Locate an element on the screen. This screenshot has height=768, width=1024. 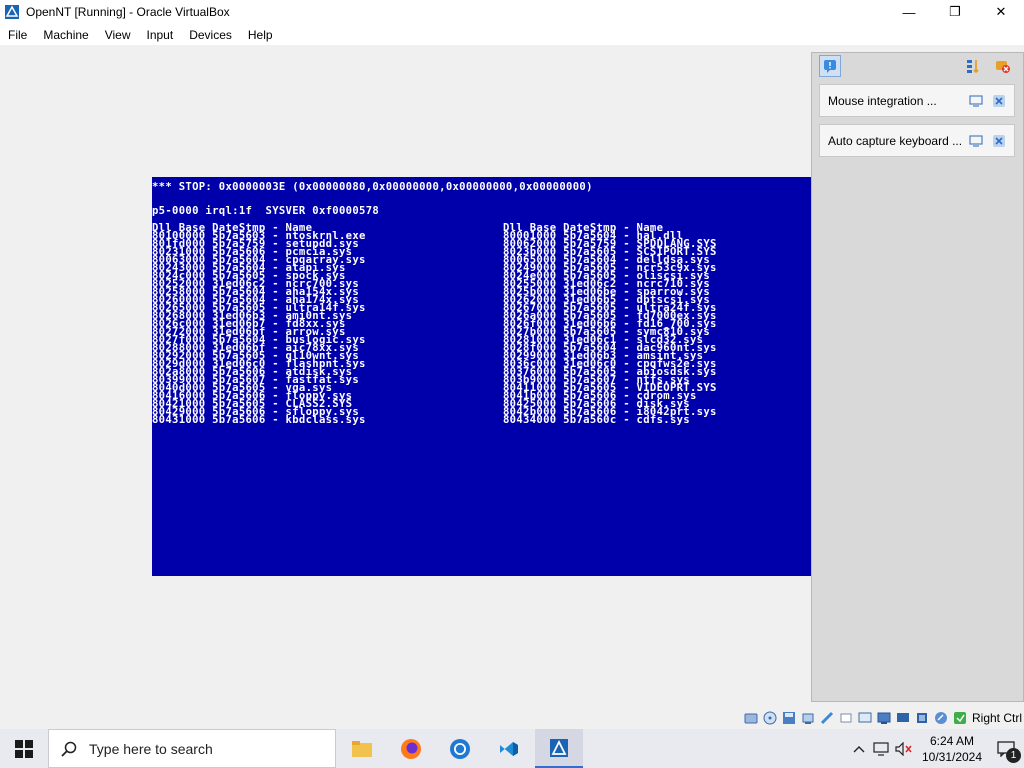
start-button is located at coordinates (24, 748).